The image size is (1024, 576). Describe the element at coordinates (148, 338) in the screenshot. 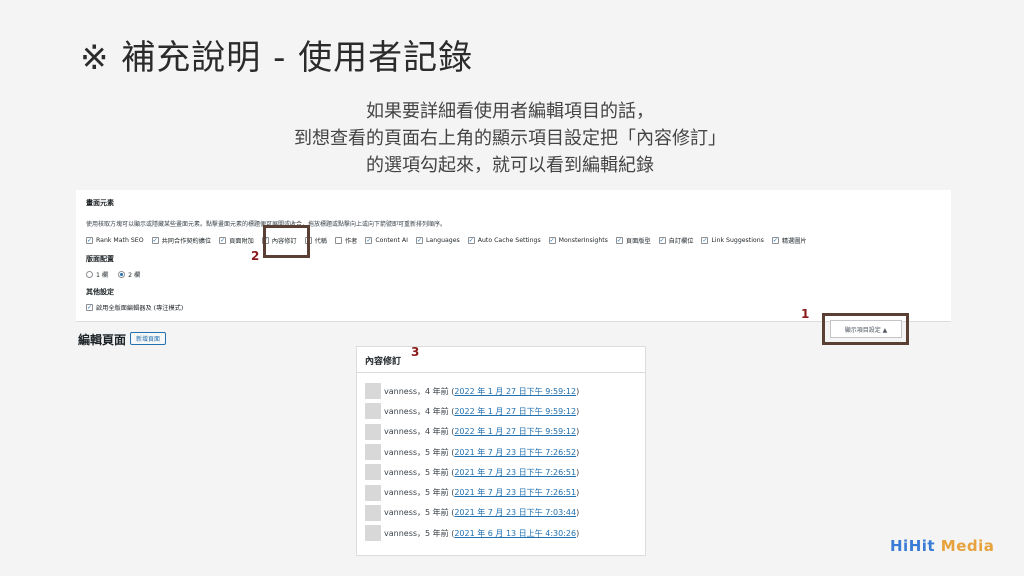

I see `add-new-page-button: 新增頁面` at that location.